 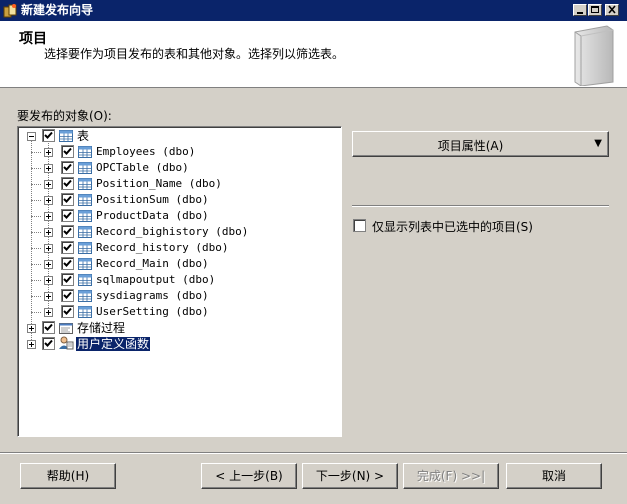 What do you see at coordinates (451, 476) in the screenshot?
I see `finish-button: 完成(F) >>|` at bounding box center [451, 476].